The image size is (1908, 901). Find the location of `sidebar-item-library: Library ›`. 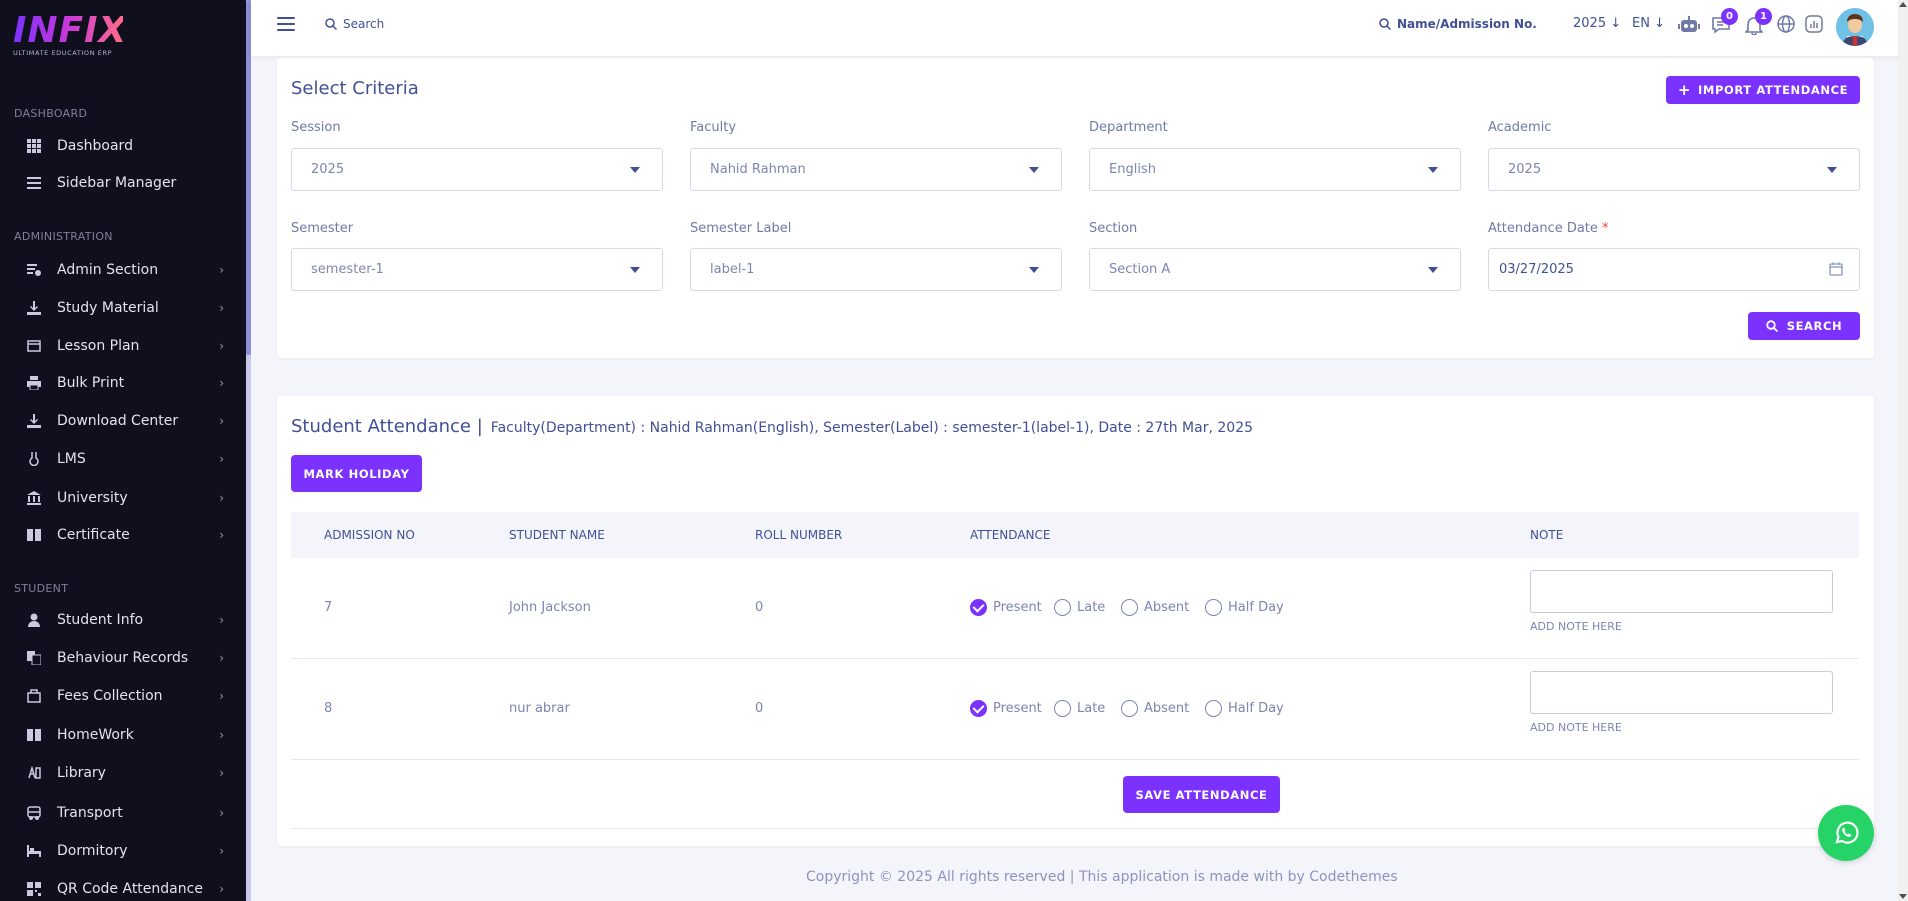

sidebar-item-library: Library › is located at coordinates (123, 773).